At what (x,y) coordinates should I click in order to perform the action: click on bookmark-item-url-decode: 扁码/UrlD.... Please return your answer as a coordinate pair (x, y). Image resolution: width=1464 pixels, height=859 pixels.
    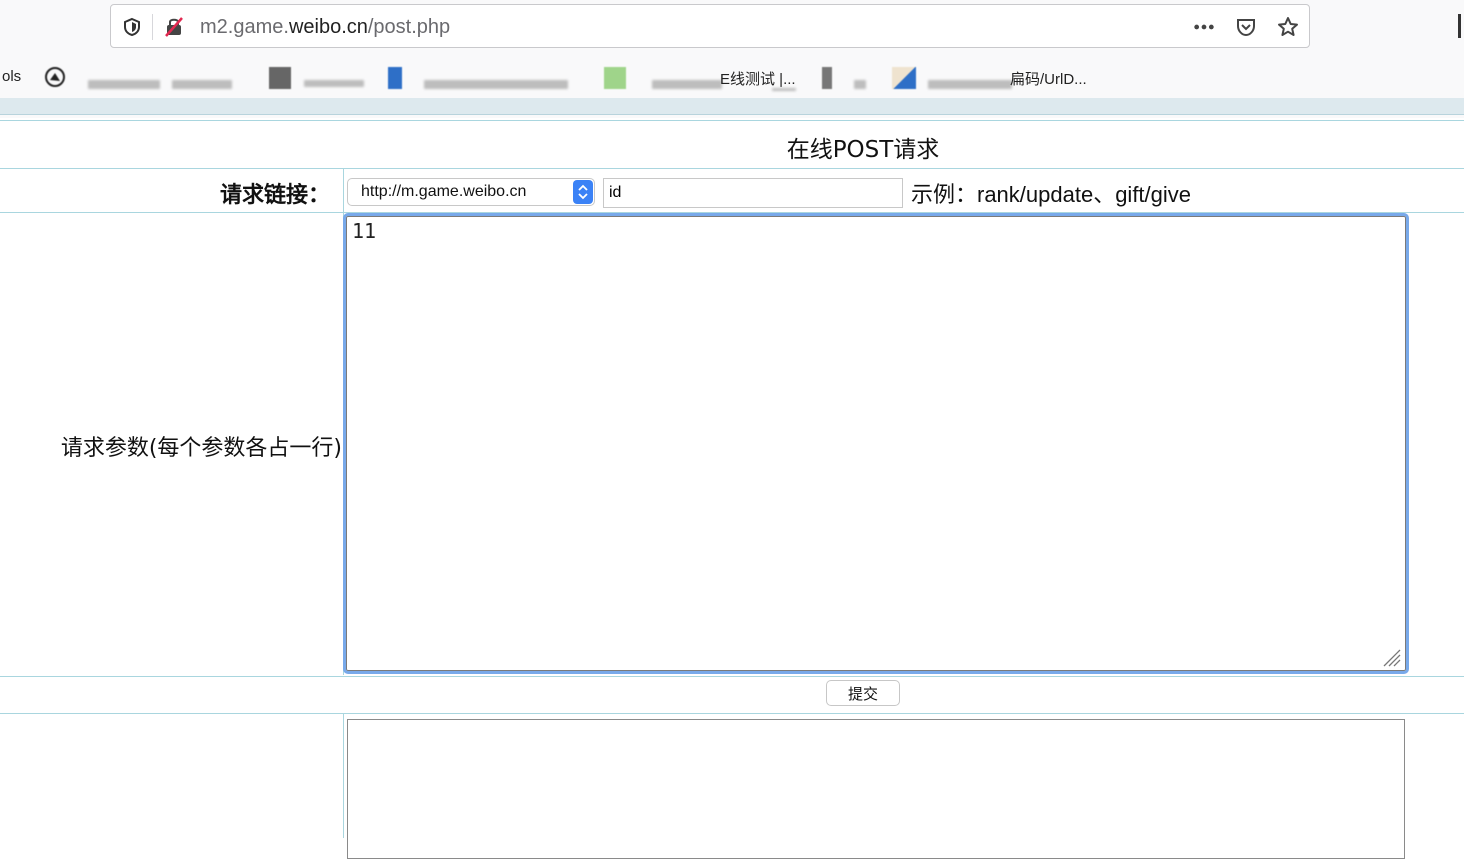
    Looking at the image, I should click on (1048, 78).